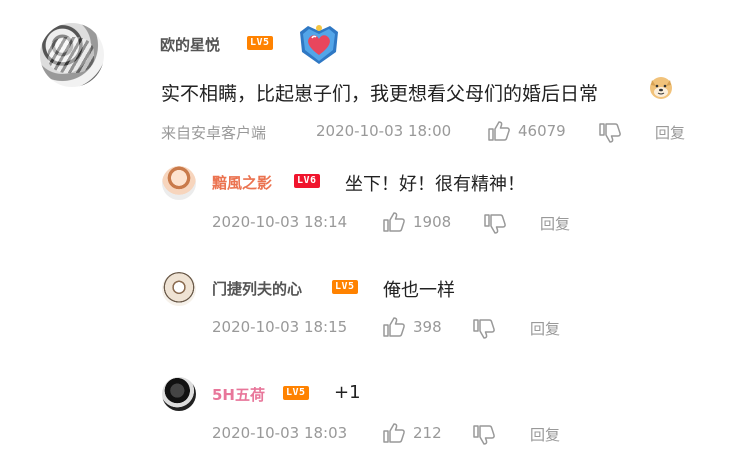 The image size is (739, 469). I want to click on badge-icon, so click(319, 44).